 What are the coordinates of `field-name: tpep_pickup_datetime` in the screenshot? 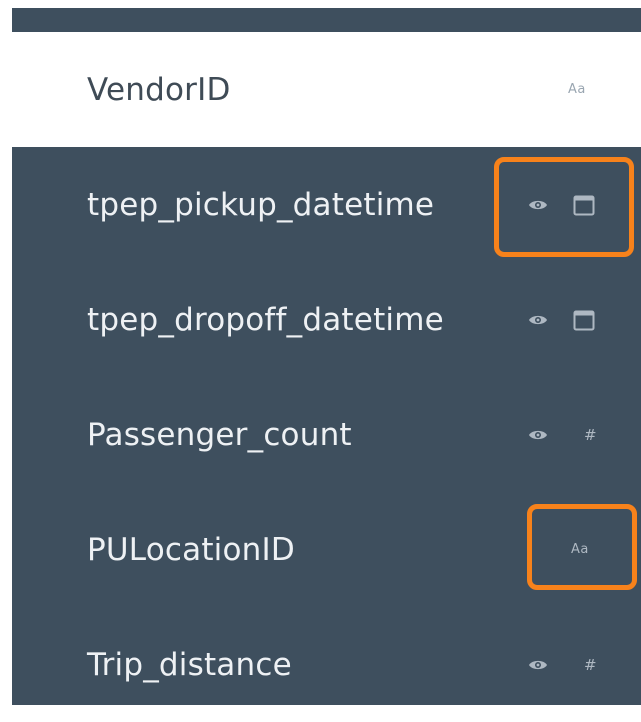 It's located at (261, 204).